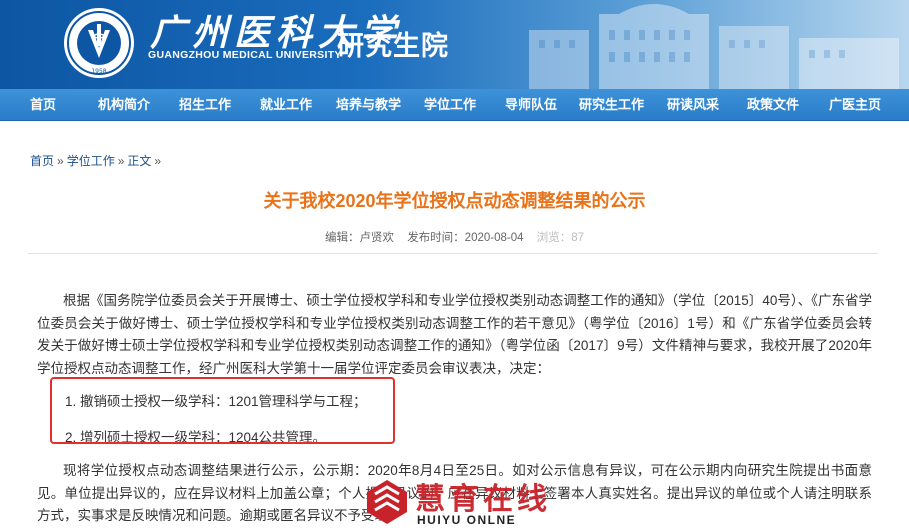 The height and width of the screenshot is (531, 909). What do you see at coordinates (222, 410) in the screenshot?
I see `highlight-box` at bounding box center [222, 410].